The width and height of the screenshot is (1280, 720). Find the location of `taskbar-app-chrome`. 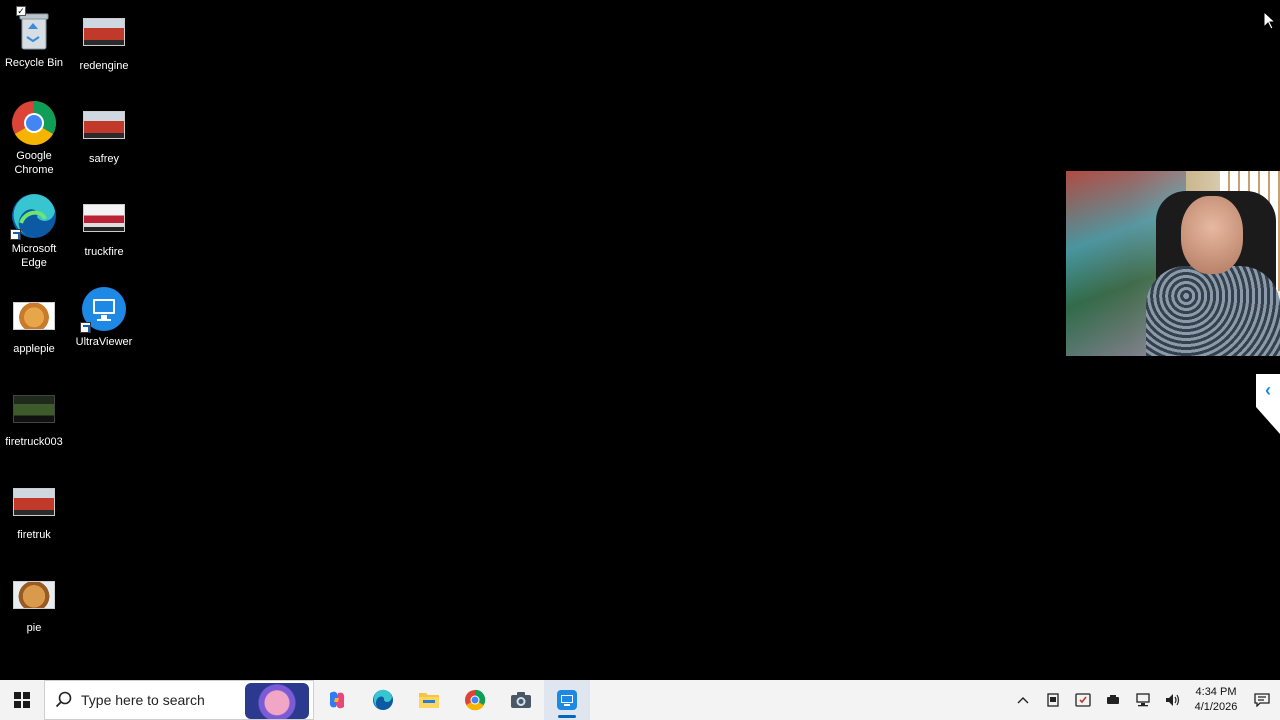

taskbar-app-chrome is located at coordinates (475, 700).